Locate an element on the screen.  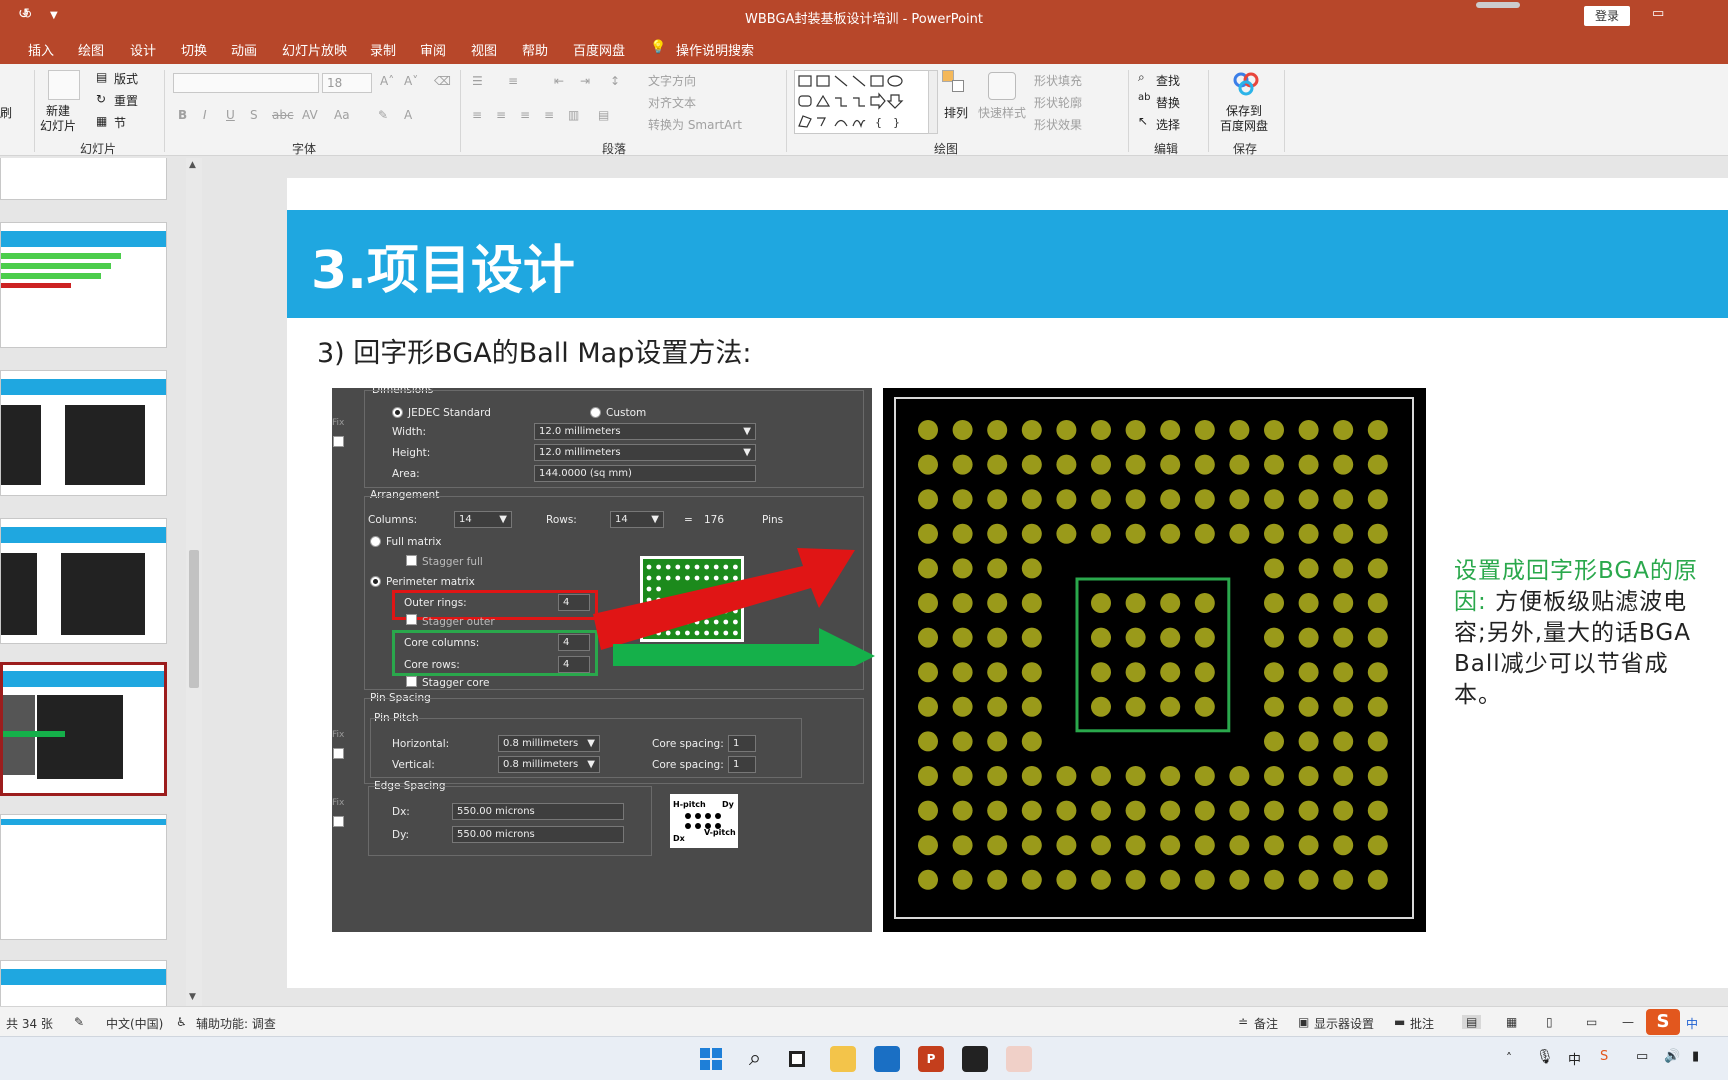
powerpoint-taskbar-icon: P is located at coordinates (931, 1059).